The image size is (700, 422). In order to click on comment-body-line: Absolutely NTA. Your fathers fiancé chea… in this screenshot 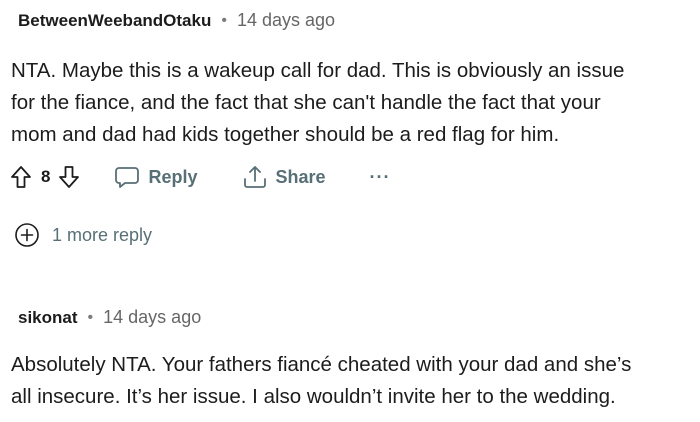, I will do `click(321, 364)`.